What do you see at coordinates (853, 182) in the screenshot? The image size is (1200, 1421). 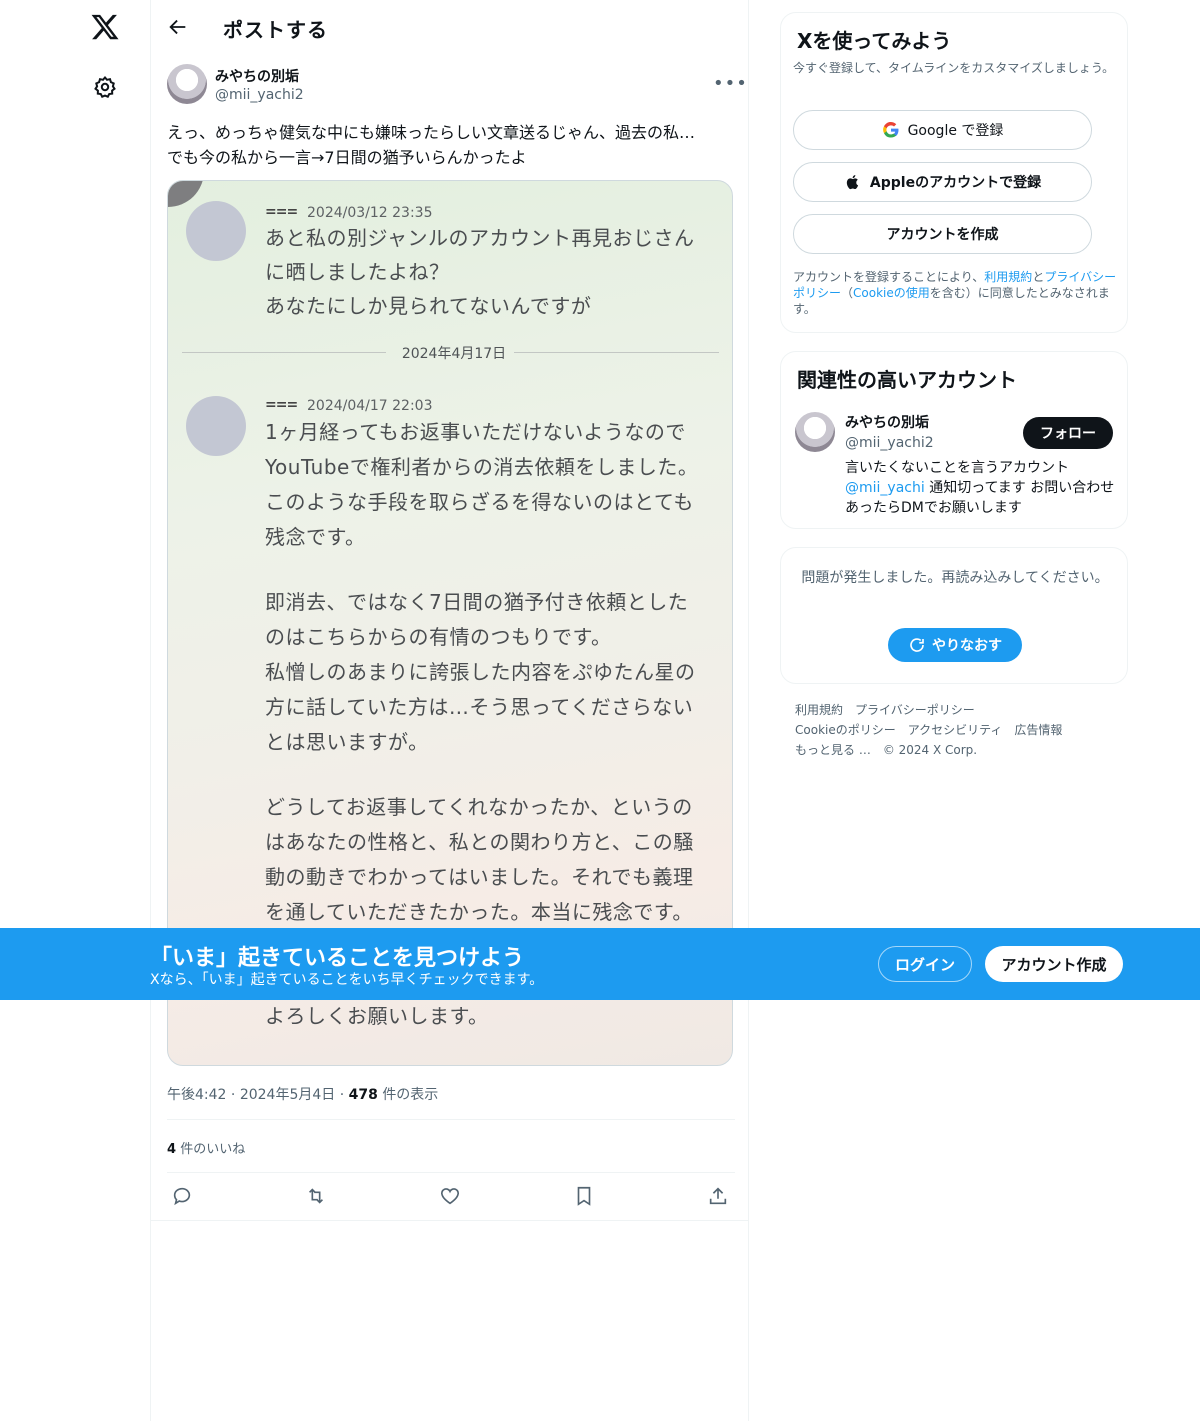 I see `apple-icon` at bounding box center [853, 182].